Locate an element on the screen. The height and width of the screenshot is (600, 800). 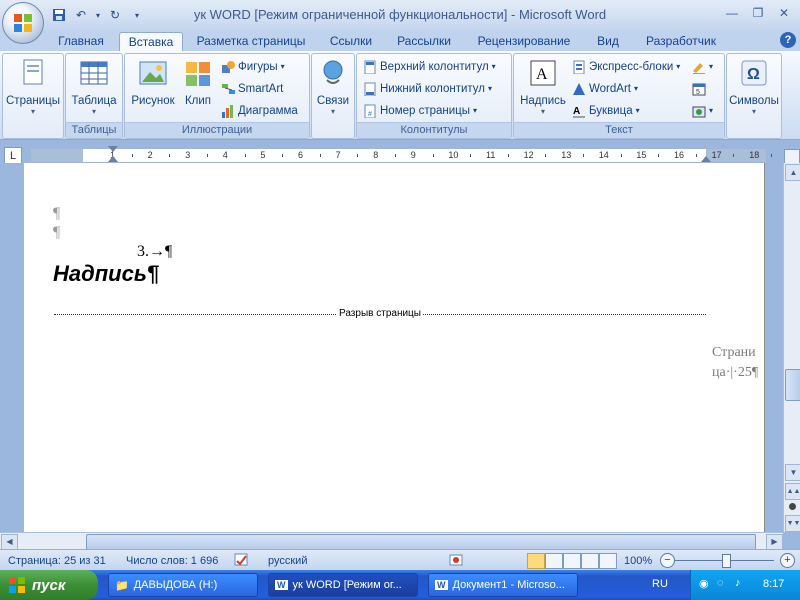
start-button: пуск is located at coordinates (49, 585).